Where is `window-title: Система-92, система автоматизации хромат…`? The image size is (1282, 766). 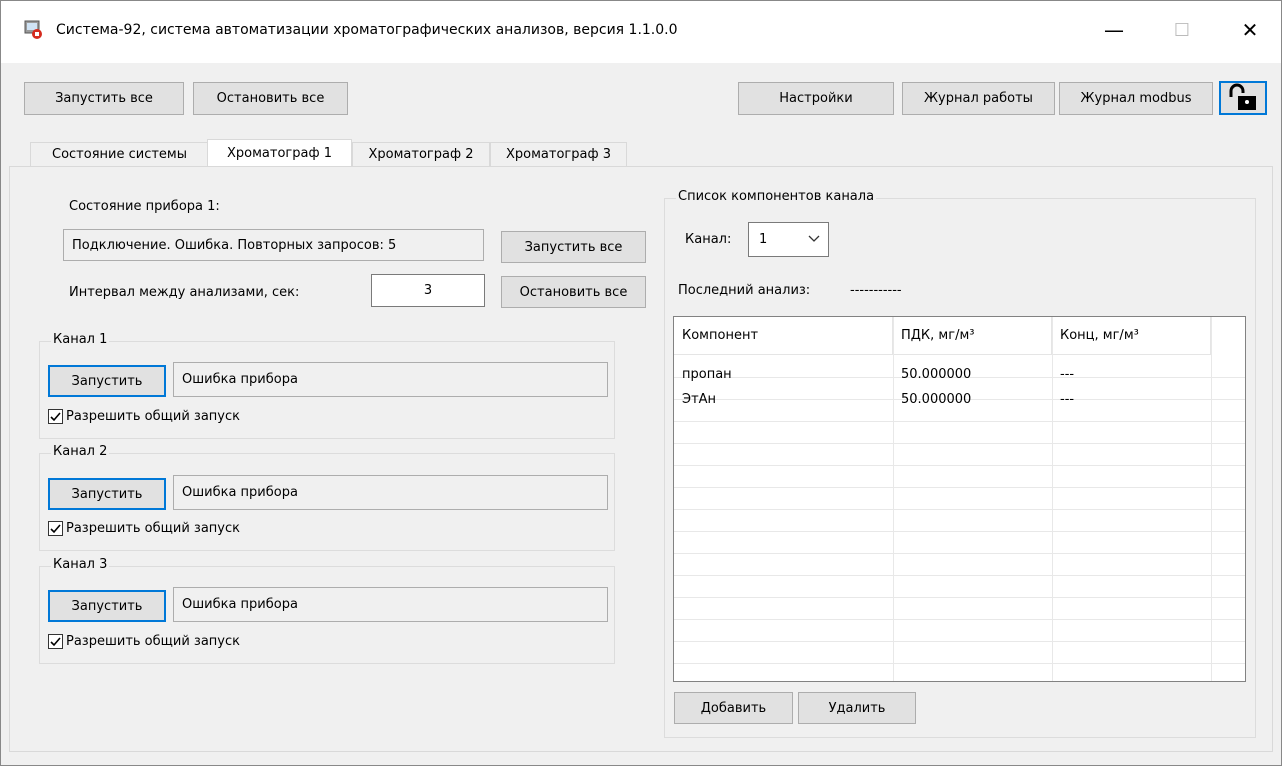
window-title: Система-92, система автоматизации хромат… is located at coordinates (367, 30).